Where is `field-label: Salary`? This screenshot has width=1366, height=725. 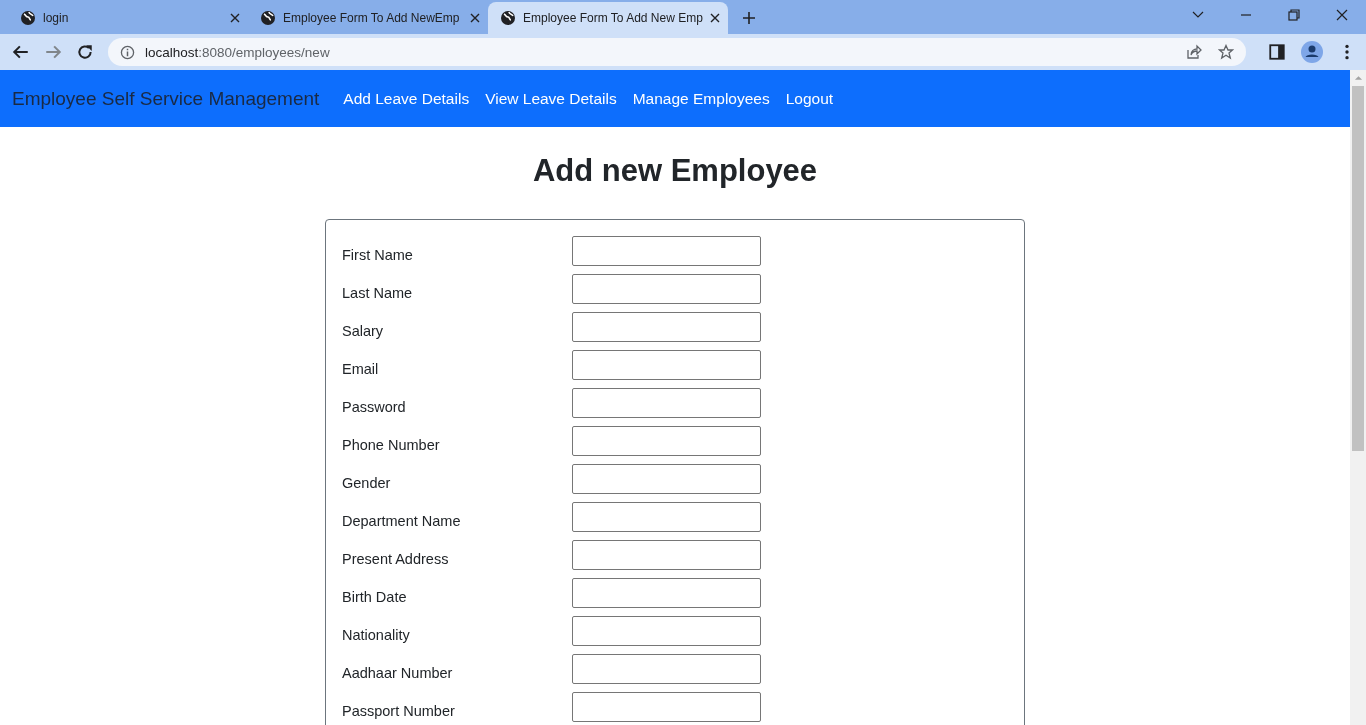 field-label: Salary is located at coordinates (363, 330).